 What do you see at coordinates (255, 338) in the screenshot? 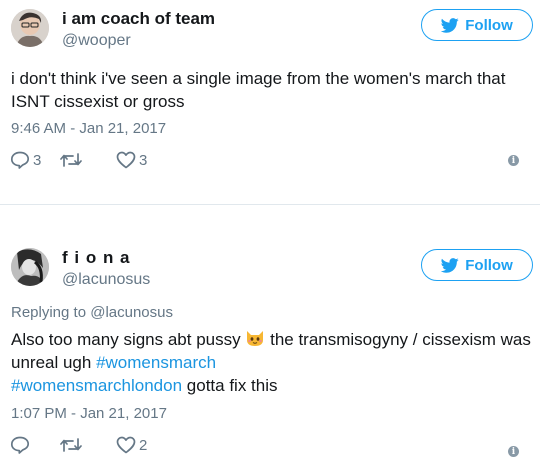
I see `cat-face-emoji` at bounding box center [255, 338].